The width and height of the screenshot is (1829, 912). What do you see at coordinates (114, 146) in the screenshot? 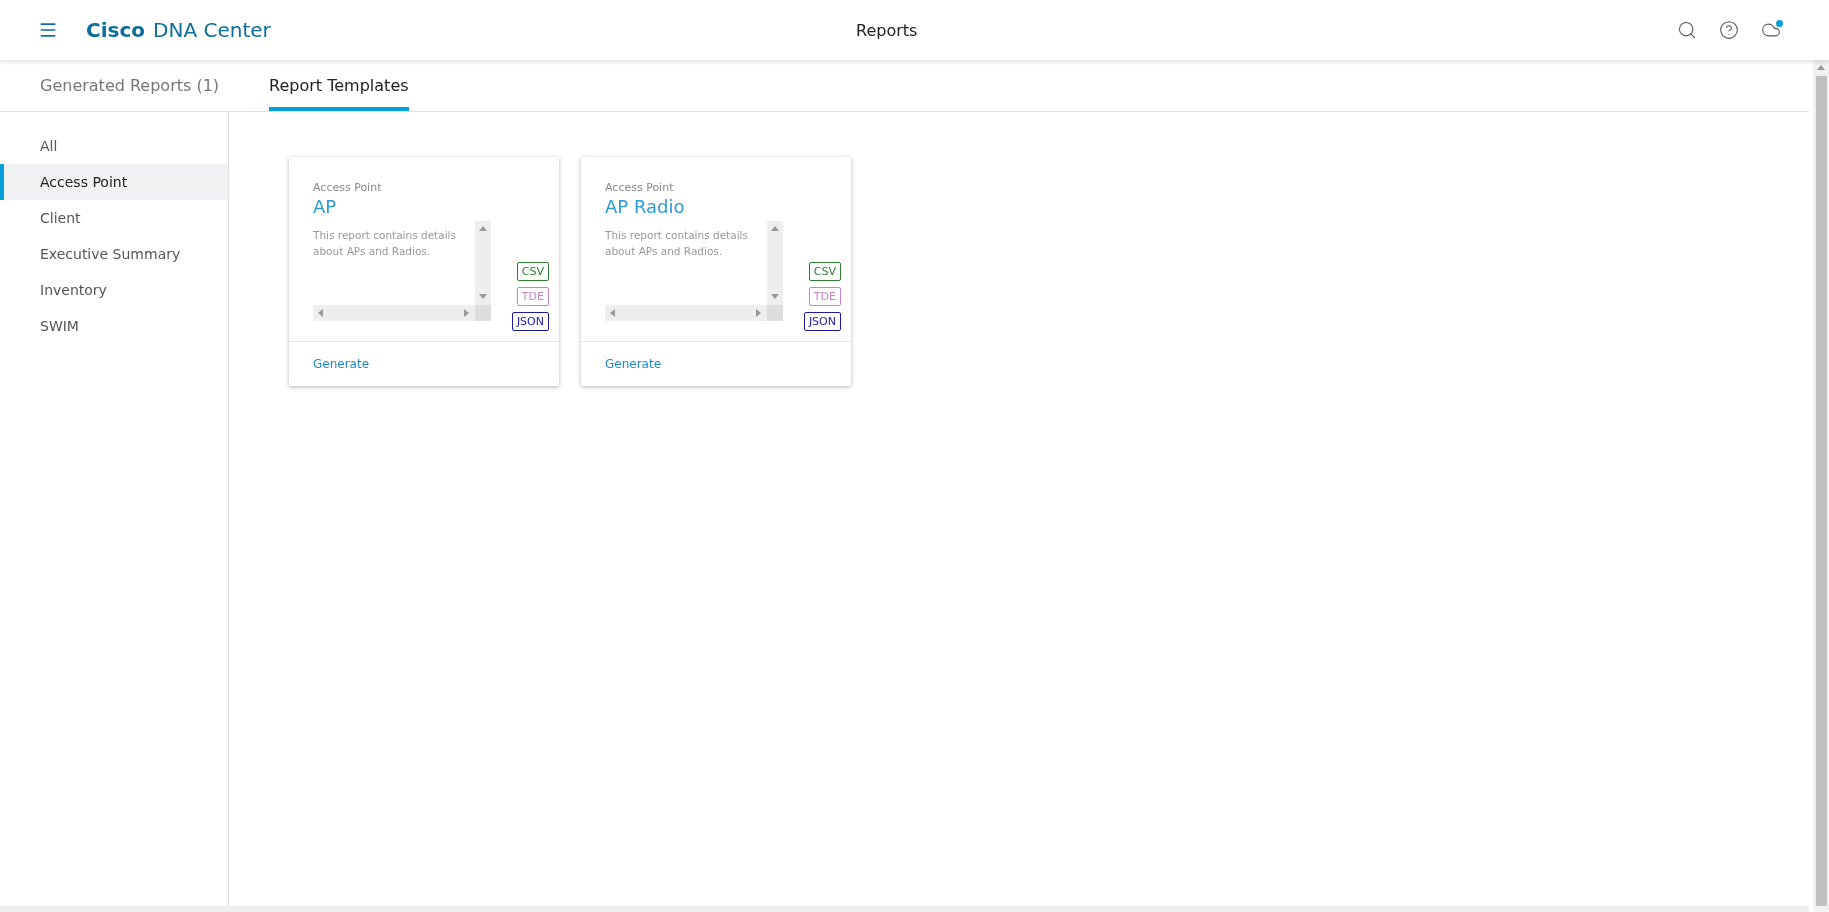
I see `sidebar-item: All` at bounding box center [114, 146].